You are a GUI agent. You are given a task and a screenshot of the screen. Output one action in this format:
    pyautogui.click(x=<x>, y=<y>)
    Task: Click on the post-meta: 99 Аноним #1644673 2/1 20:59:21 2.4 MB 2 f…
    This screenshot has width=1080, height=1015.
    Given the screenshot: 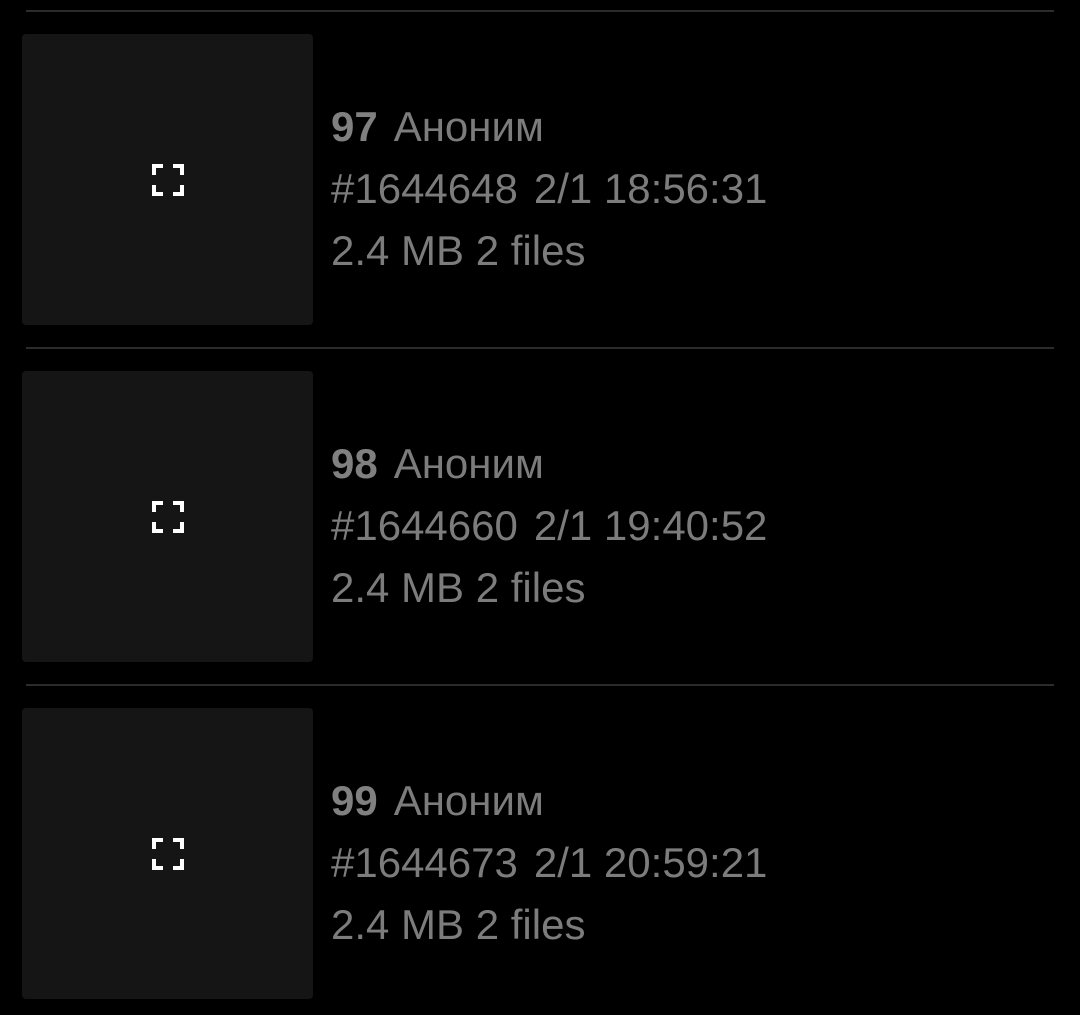 What is the action you would take?
    pyautogui.click(x=549, y=863)
    